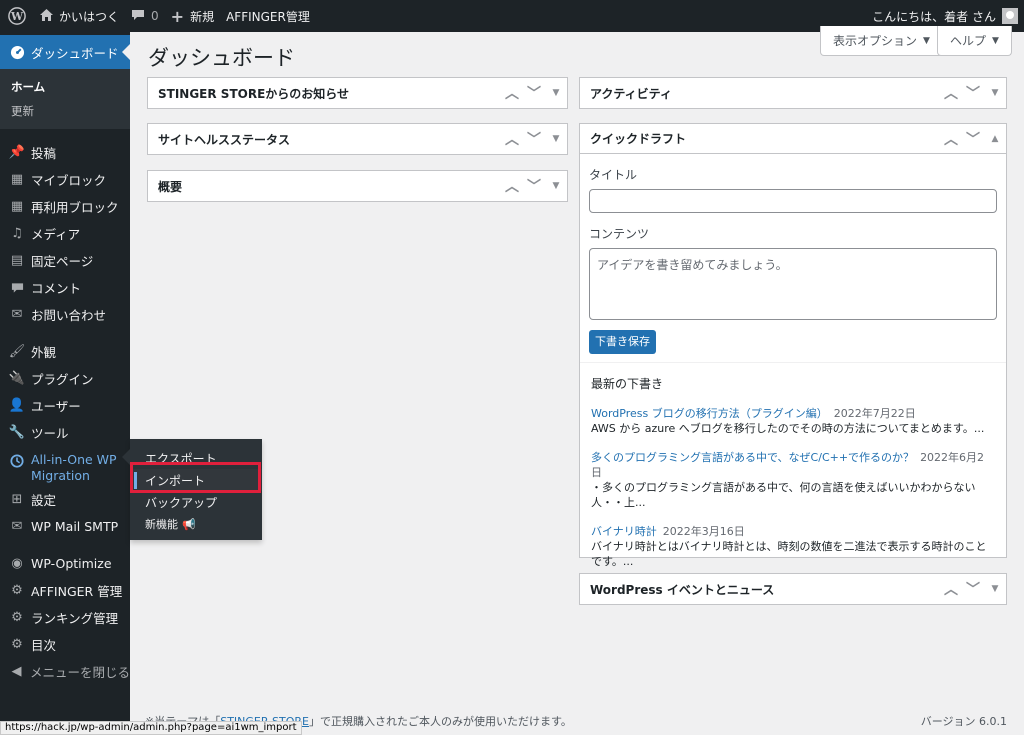 The image size is (1024, 735). I want to click on sidebar-subitem-updates: 更新, so click(65, 111).